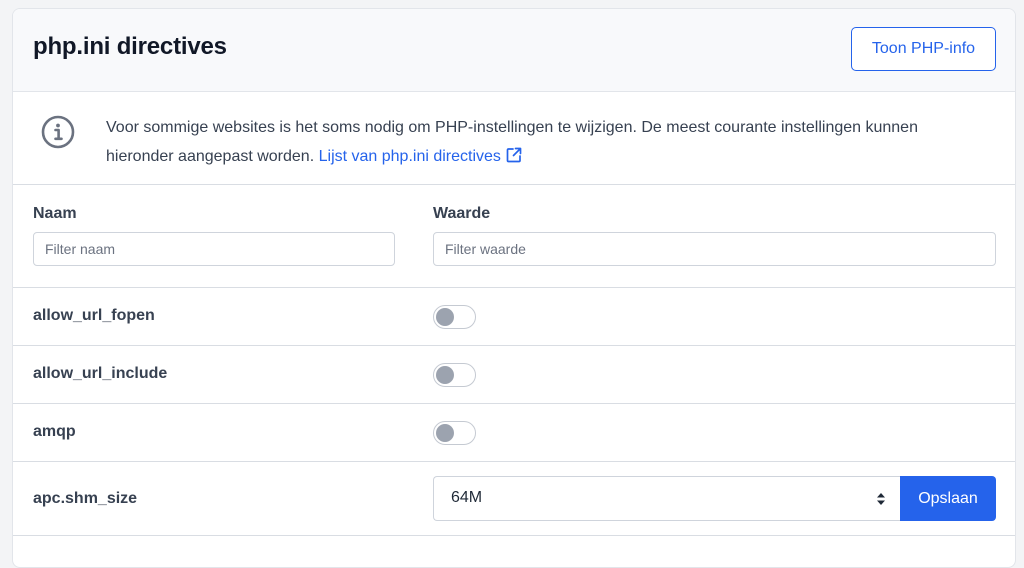 This screenshot has width=1024, height=568. I want to click on directive-name: allow_url_fopen, so click(94, 315).